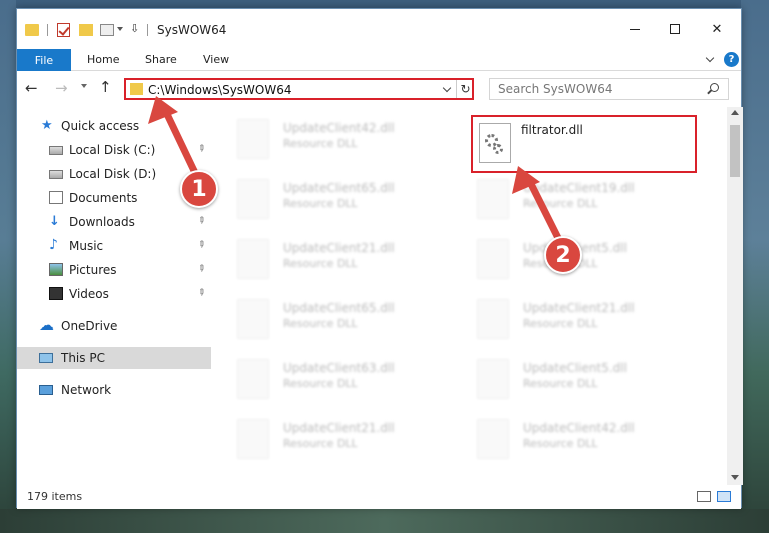  What do you see at coordinates (31, 88) in the screenshot?
I see `back-arrow-icon: ←` at bounding box center [31, 88].